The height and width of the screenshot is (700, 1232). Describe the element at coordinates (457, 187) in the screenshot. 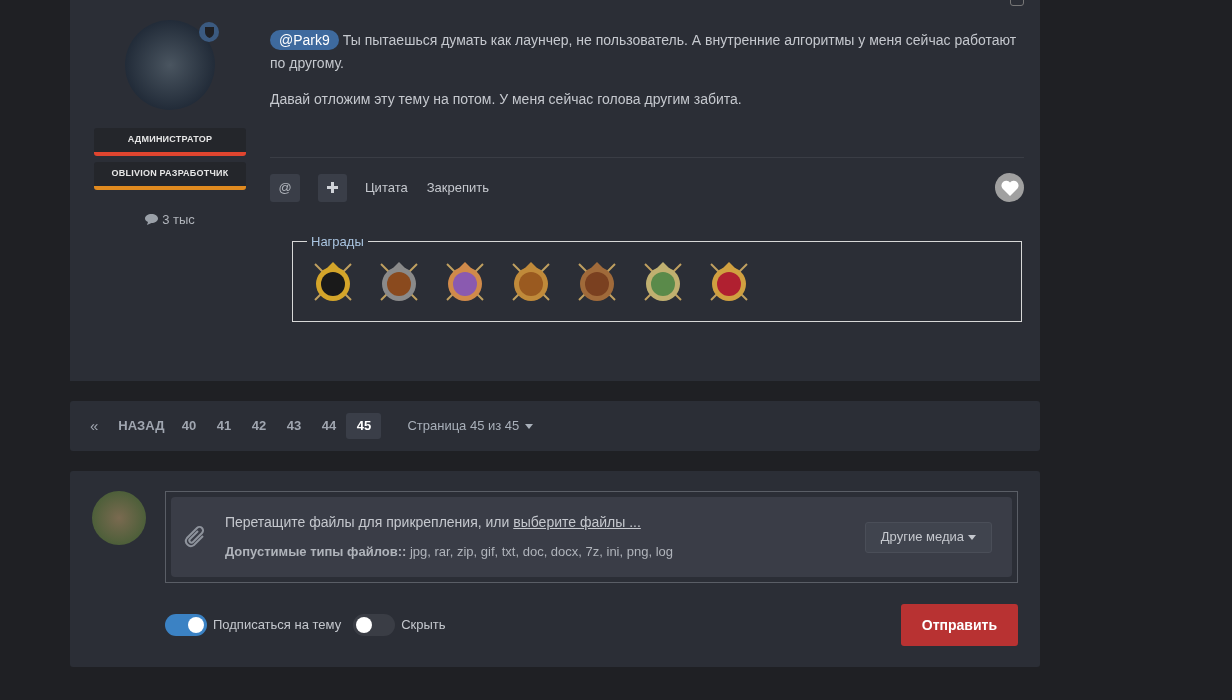

I see `pin-link: Закрепить` at that location.